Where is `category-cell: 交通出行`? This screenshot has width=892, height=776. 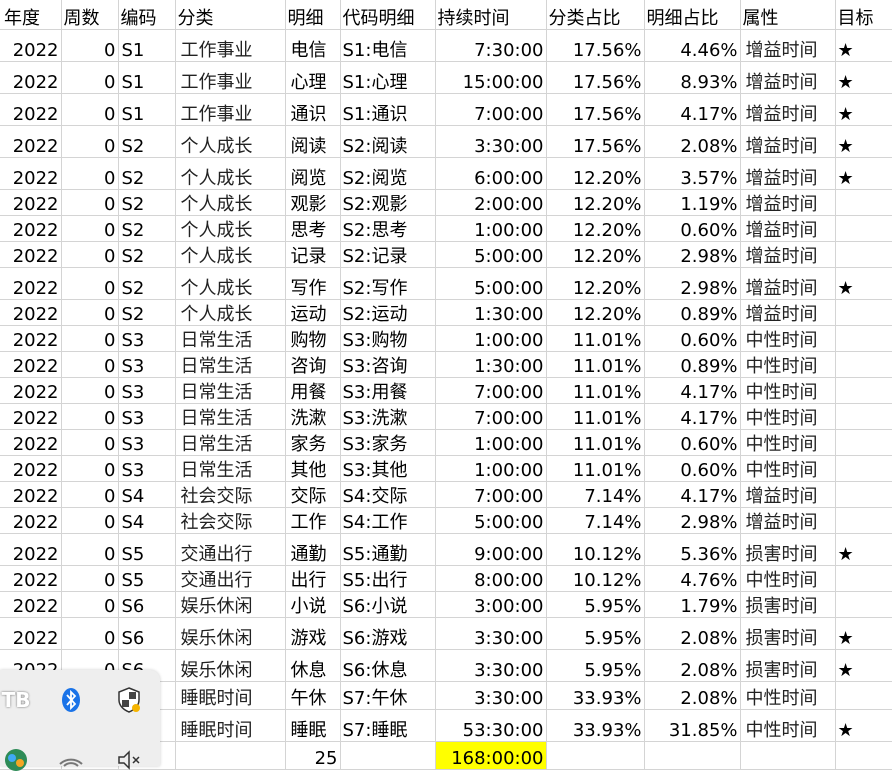 category-cell: 交通出行 is located at coordinates (230, 578).